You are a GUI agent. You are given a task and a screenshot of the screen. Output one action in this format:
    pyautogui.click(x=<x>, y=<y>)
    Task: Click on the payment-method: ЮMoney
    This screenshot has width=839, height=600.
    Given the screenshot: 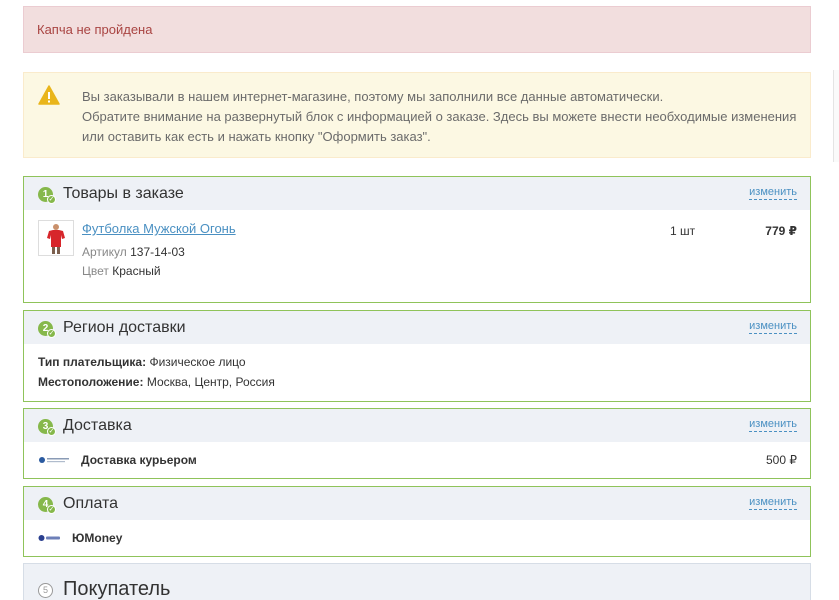 What is the action you would take?
    pyautogui.click(x=97, y=538)
    